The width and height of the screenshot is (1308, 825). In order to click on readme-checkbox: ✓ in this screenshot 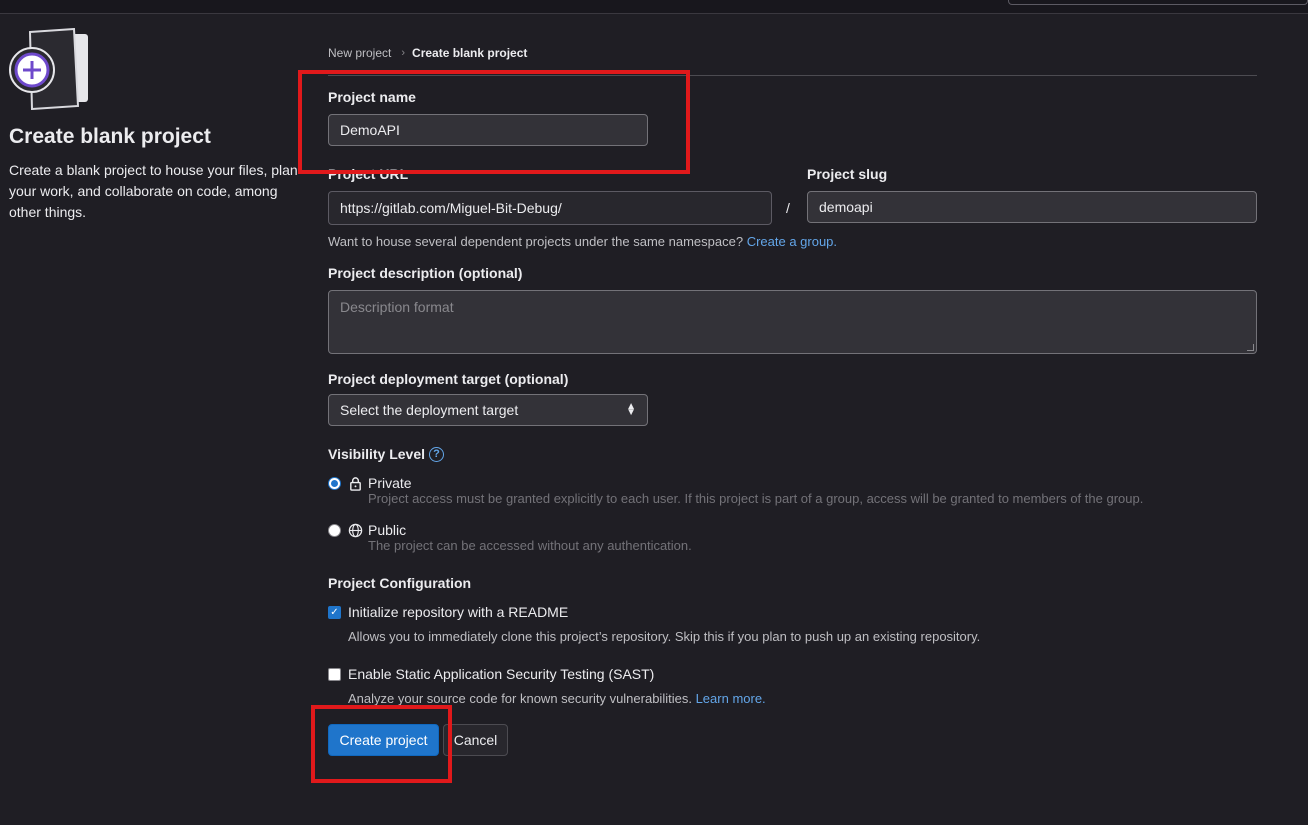, I will do `click(334, 612)`.